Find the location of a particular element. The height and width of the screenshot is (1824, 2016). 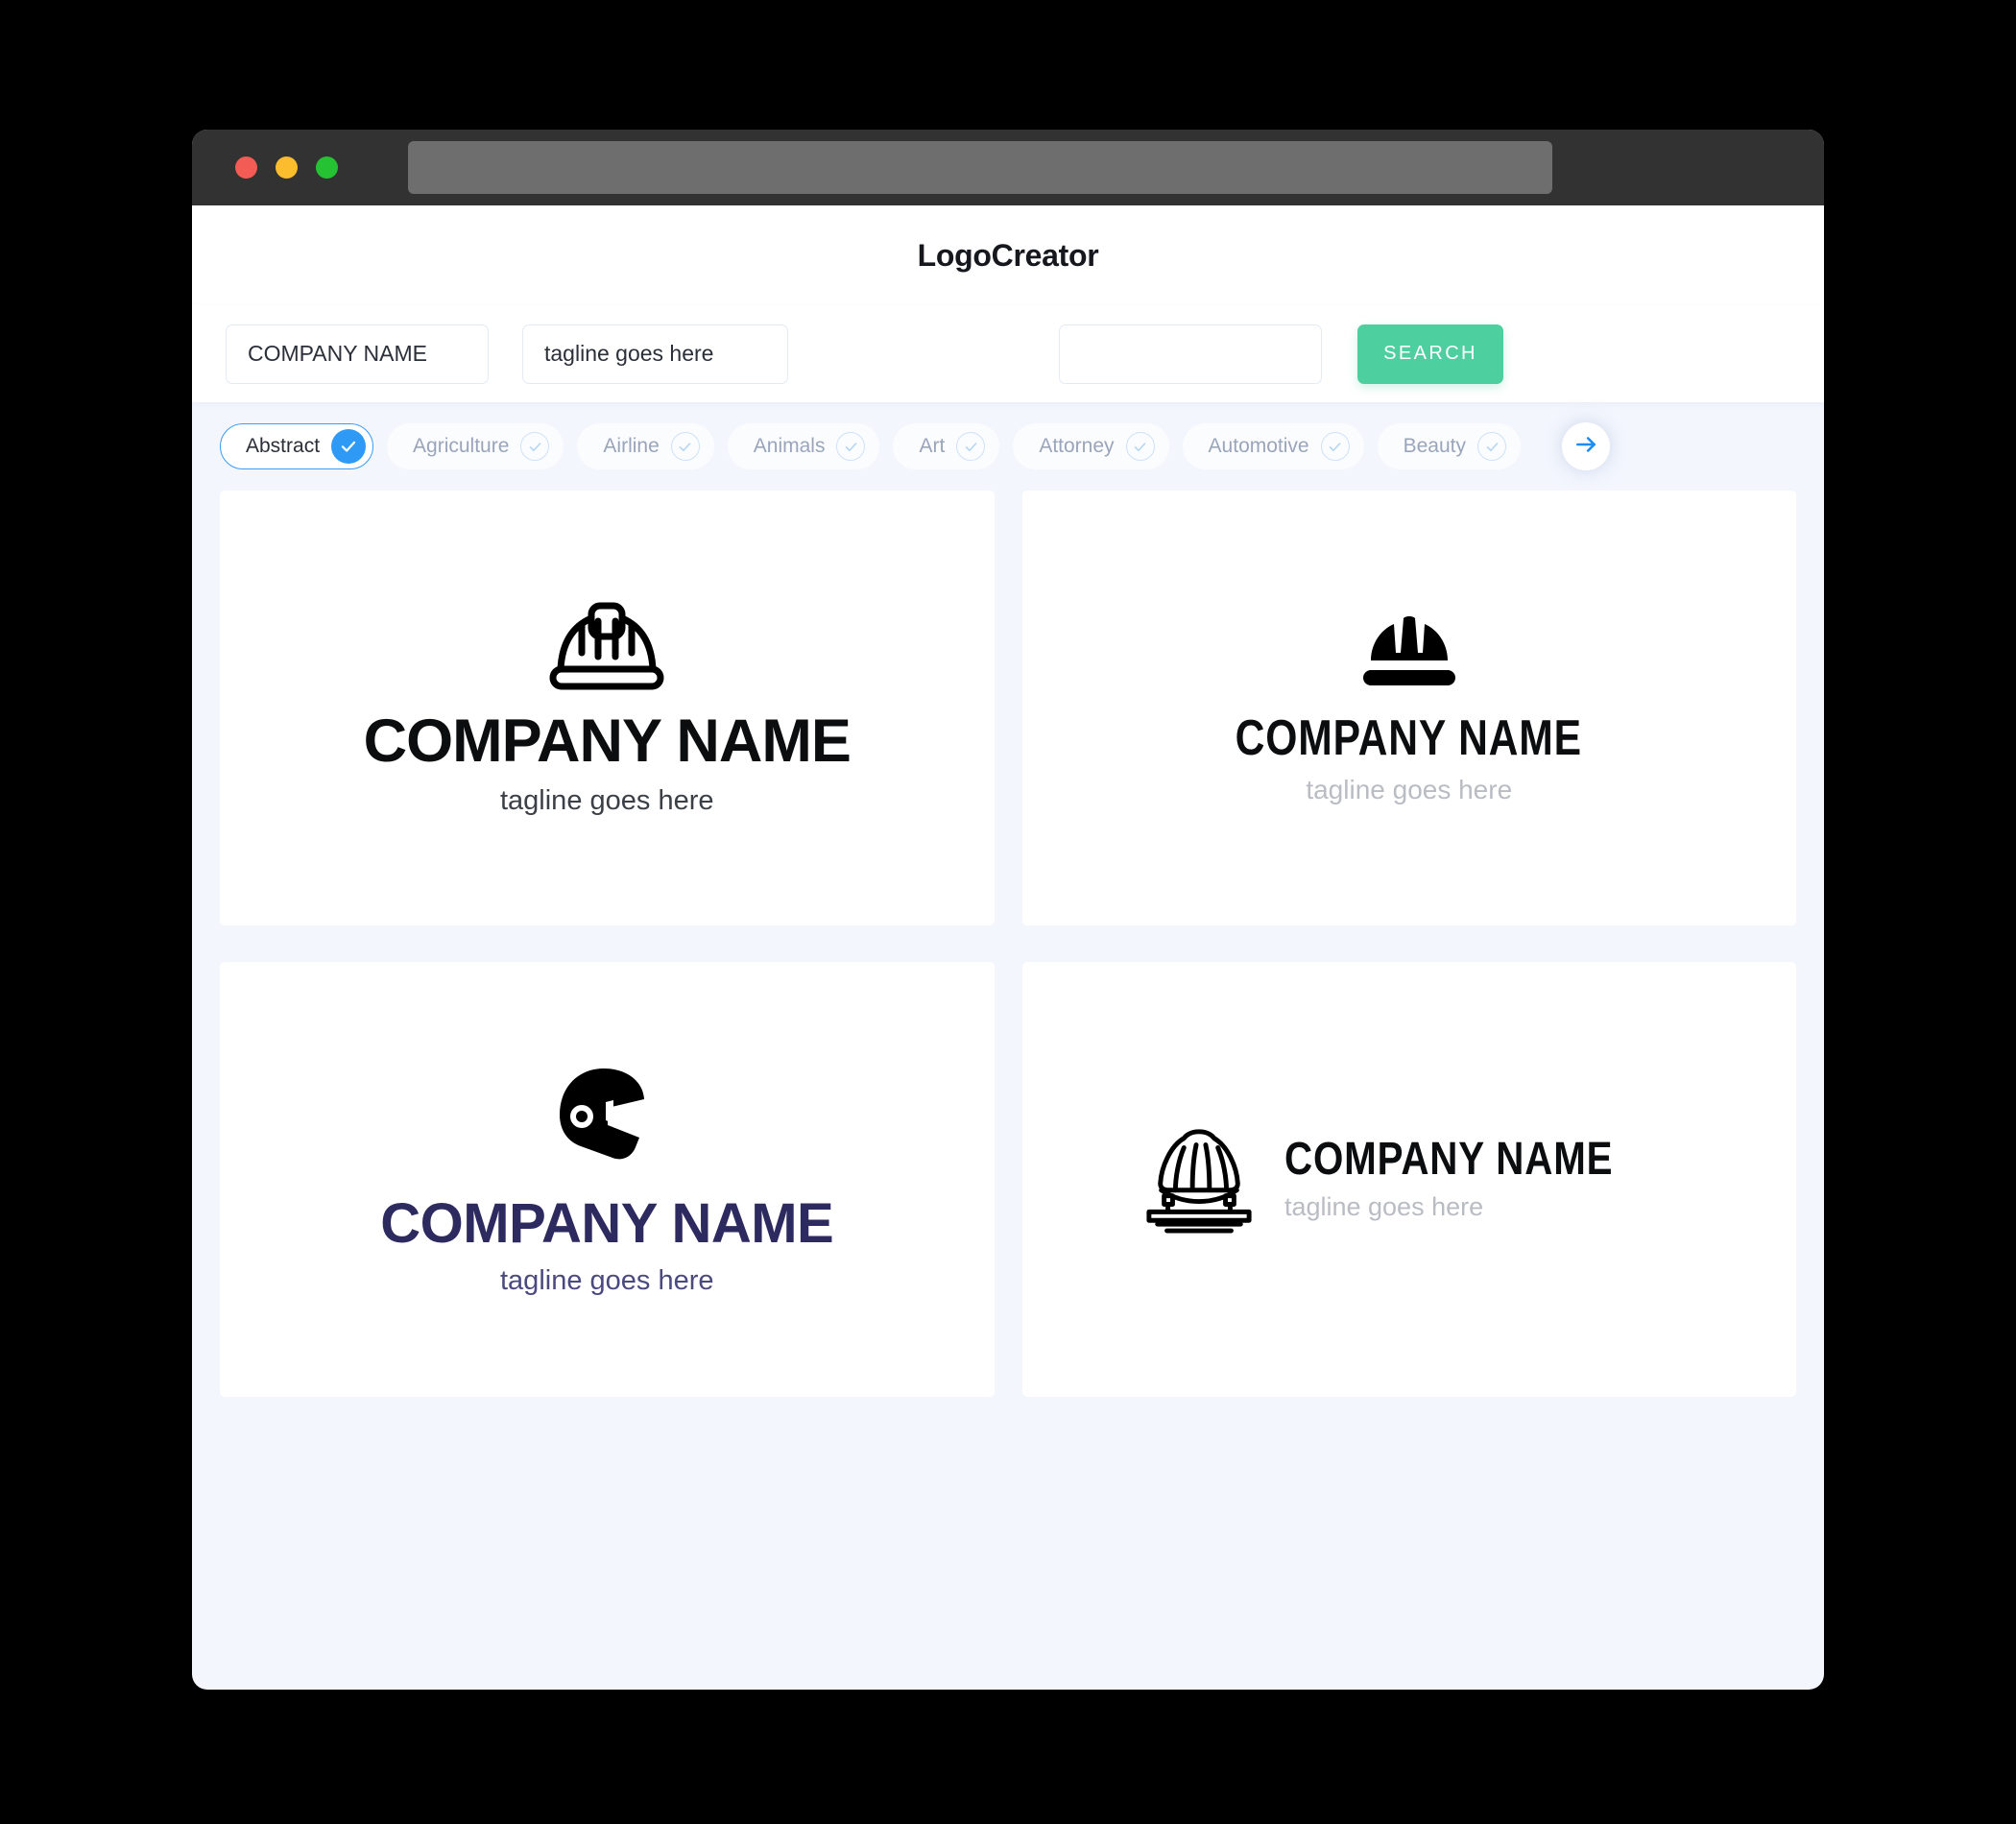

logo-text-block: COMPANY NAME tagline goes here is located at coordinates (1480, 1179).